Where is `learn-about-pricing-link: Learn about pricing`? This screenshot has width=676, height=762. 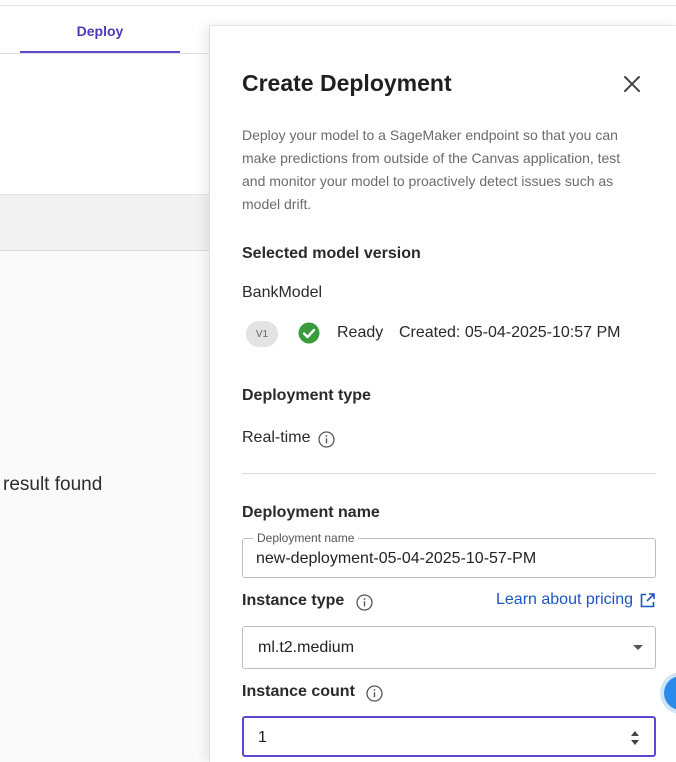
learn-about-pricing-link: Learn about pricing is located at coordinates (576, 600).